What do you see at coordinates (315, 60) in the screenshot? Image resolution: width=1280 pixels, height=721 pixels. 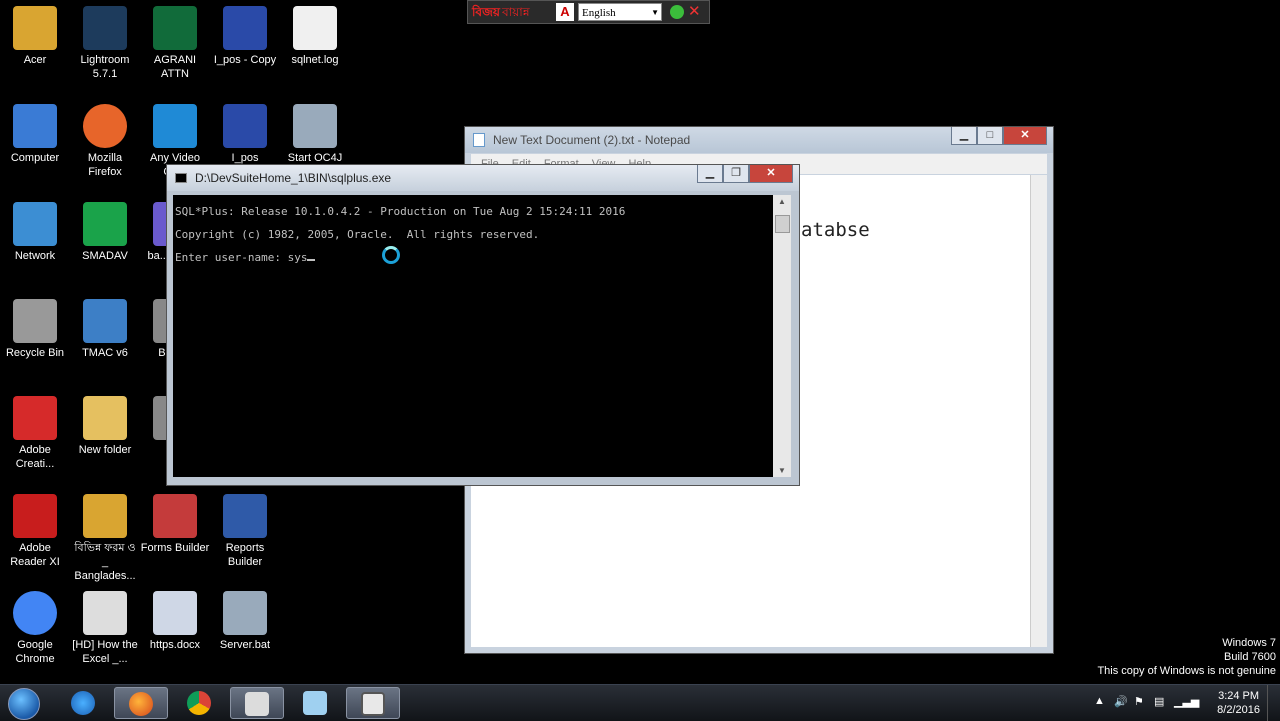 I see `desktop-icon-label: sqlnet.log` at bounding box center [315, 60].